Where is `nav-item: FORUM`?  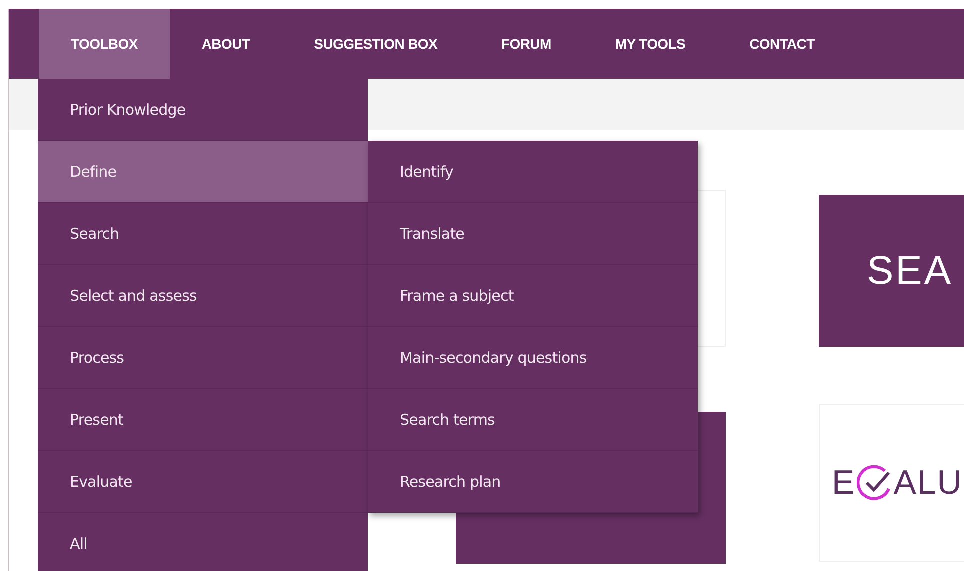 nav-item: FORUM is located at coordinates (527, 44).